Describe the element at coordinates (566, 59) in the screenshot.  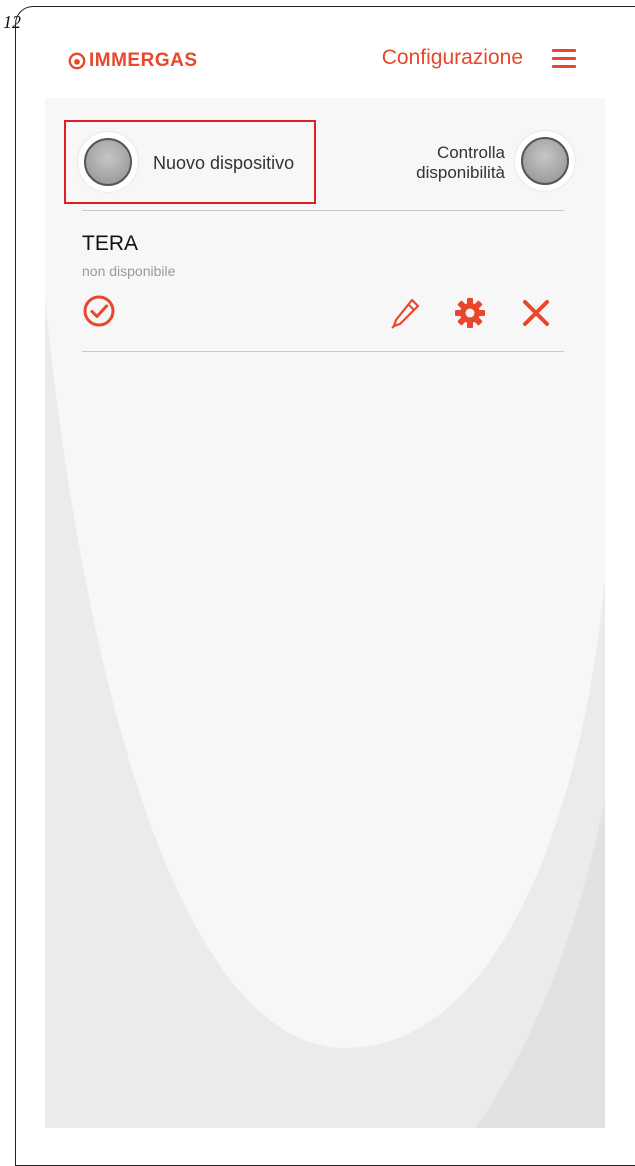
I see `hamburger-menu-icon` at that location.